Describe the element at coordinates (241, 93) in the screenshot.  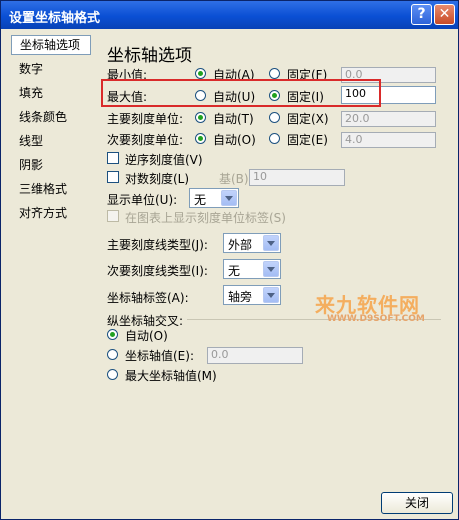
I see `highlight-annotation` at that location.